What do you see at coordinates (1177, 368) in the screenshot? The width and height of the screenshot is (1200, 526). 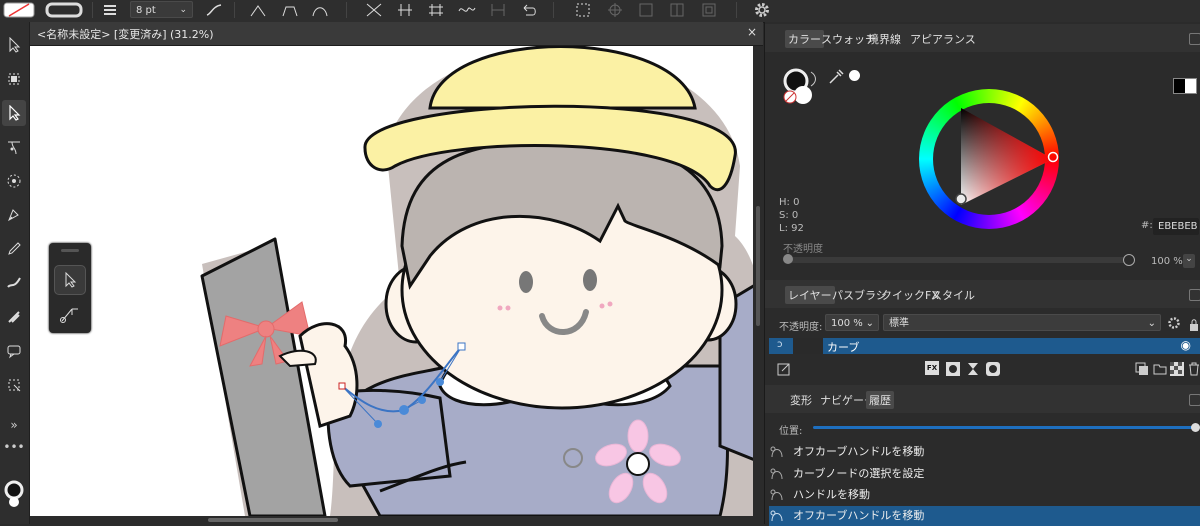 I see `checker-icon` at bounding box center [1177, 368].